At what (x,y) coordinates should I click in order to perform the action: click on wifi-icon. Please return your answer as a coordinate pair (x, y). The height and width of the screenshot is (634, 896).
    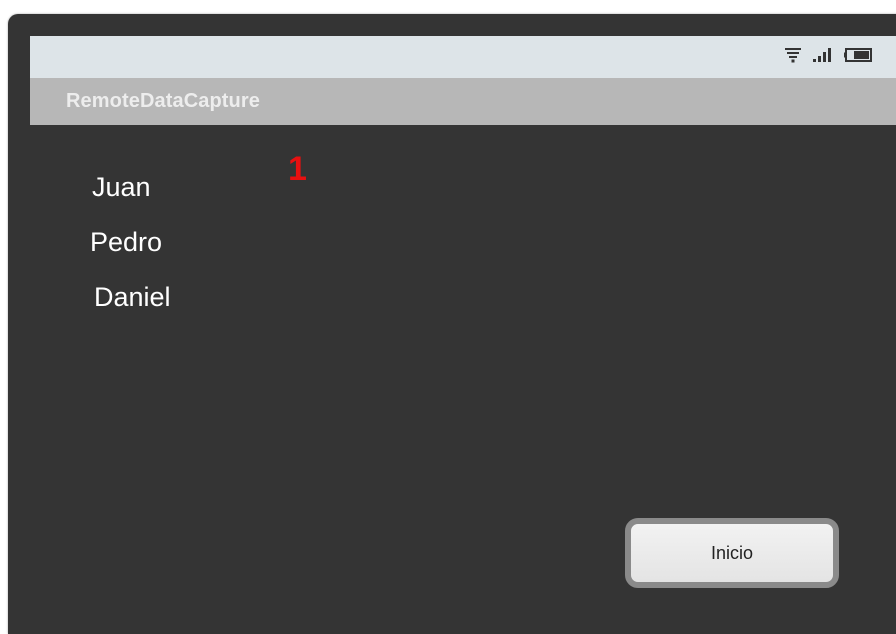
    Looking at the image, I should click on (793, 56).